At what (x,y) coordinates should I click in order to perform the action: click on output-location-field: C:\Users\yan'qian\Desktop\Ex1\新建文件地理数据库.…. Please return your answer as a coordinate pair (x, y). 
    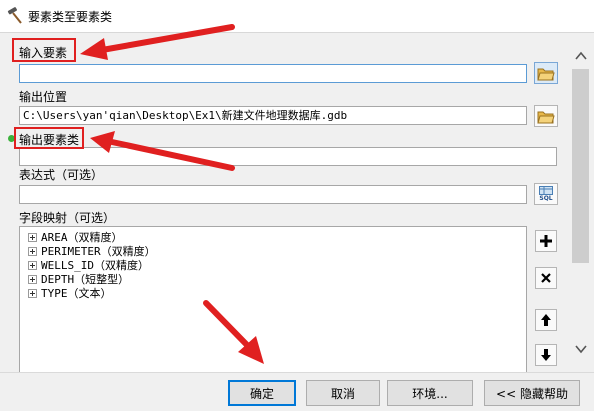
    Looking at the image, I should click on (273, 115).